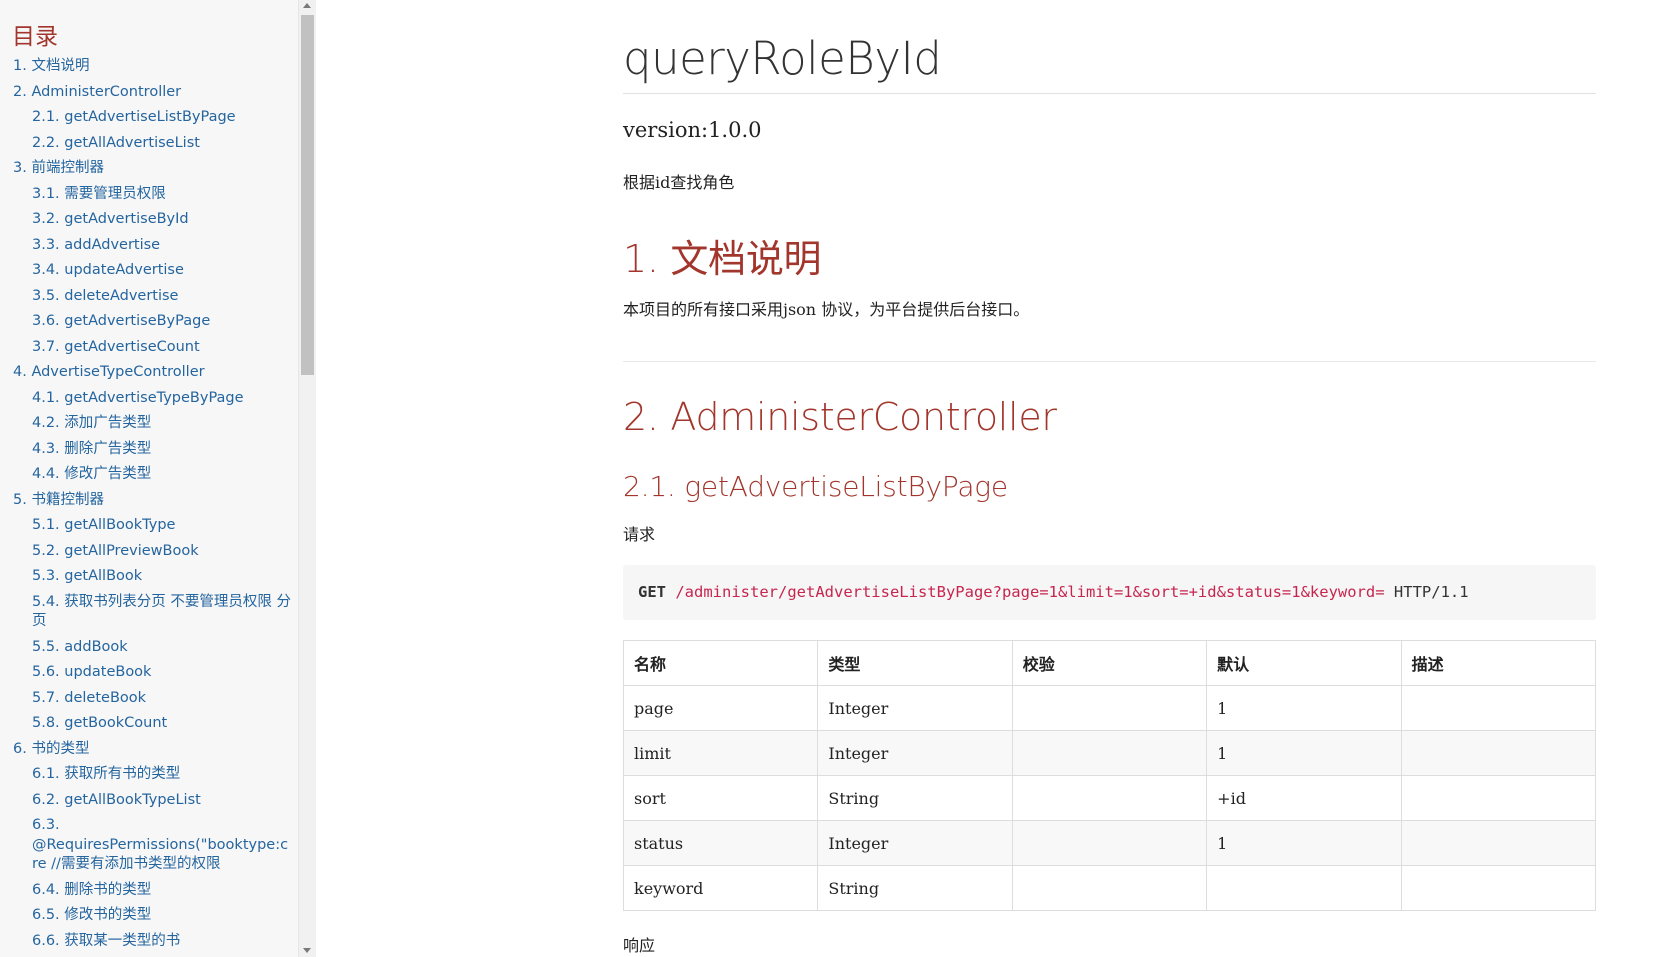 Image resolution: width=1670 pixels, height=957 pixels. What do you see at coordinates (35, 37) in the screenshot?
I see `toc-title: 目录` at bounding box center [35, 37].